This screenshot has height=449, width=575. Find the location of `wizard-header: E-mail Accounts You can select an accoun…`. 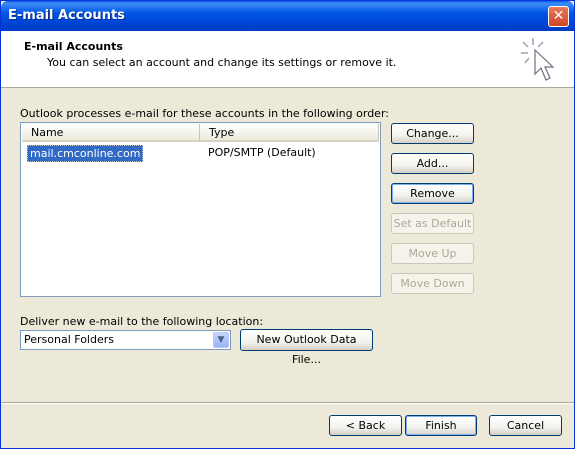

wizard-header: E-mail Accounts You can select an accoun… is located at coordinates (287, 59).